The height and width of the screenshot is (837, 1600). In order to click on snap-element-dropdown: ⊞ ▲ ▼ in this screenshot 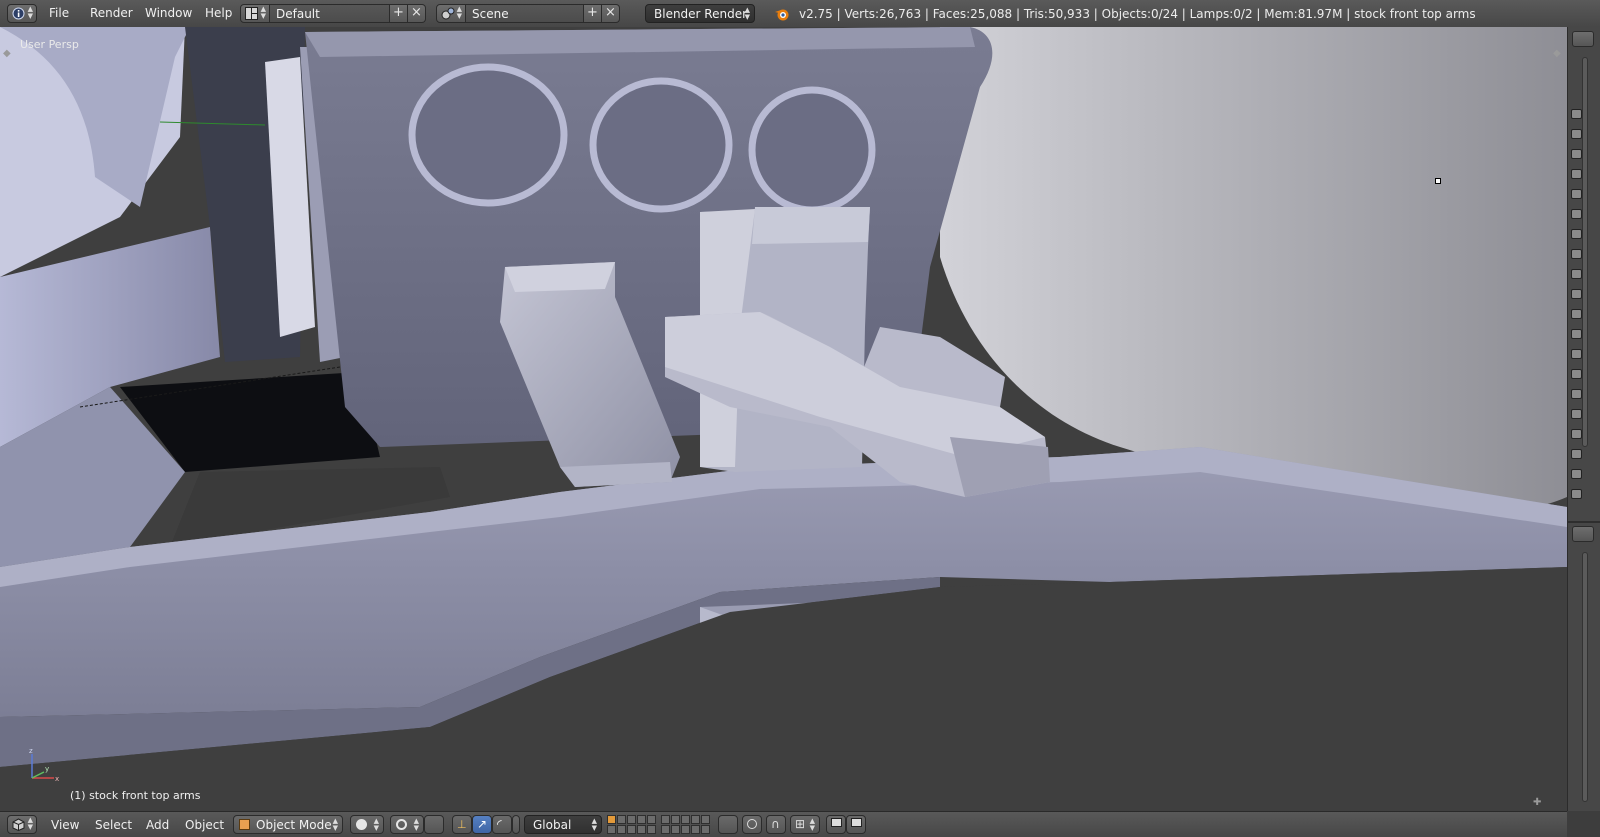, I will do `click(805, 824)`.